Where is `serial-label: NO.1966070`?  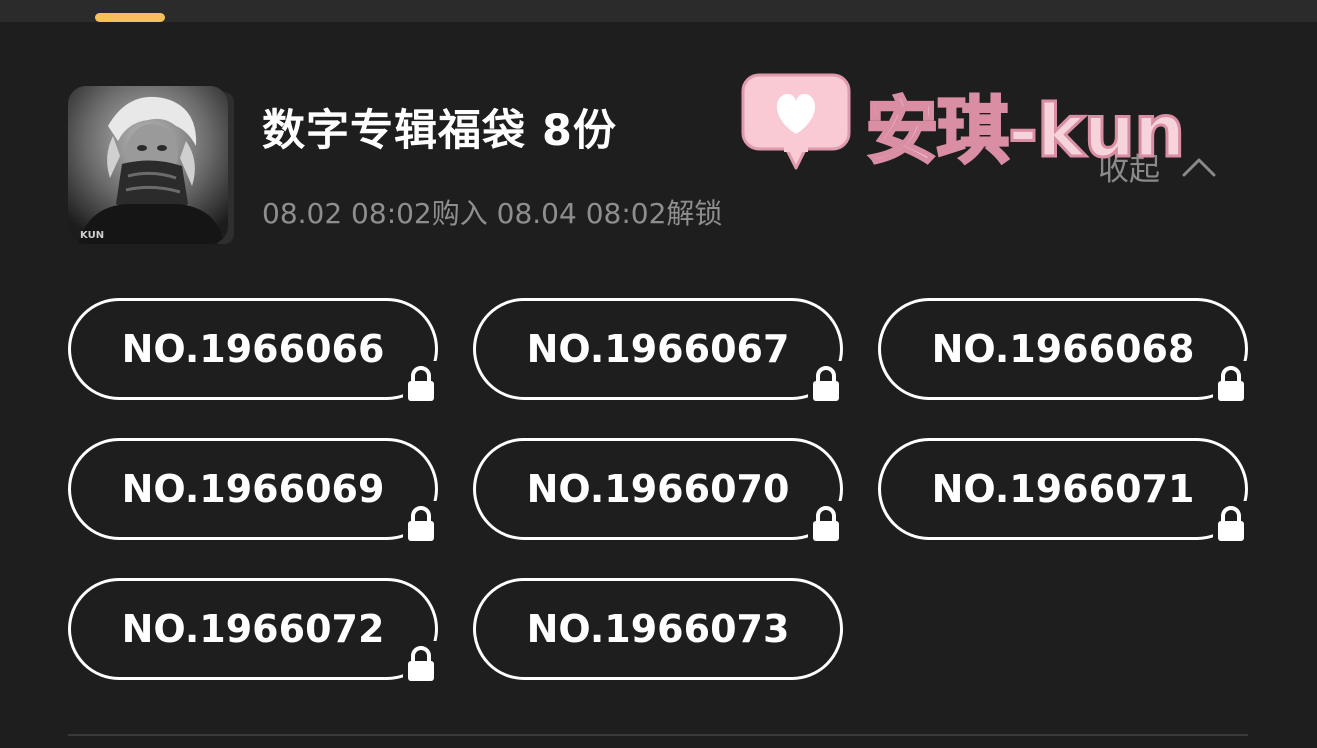 serial-label: NO.1966070 is located at coordinates (658, 489).